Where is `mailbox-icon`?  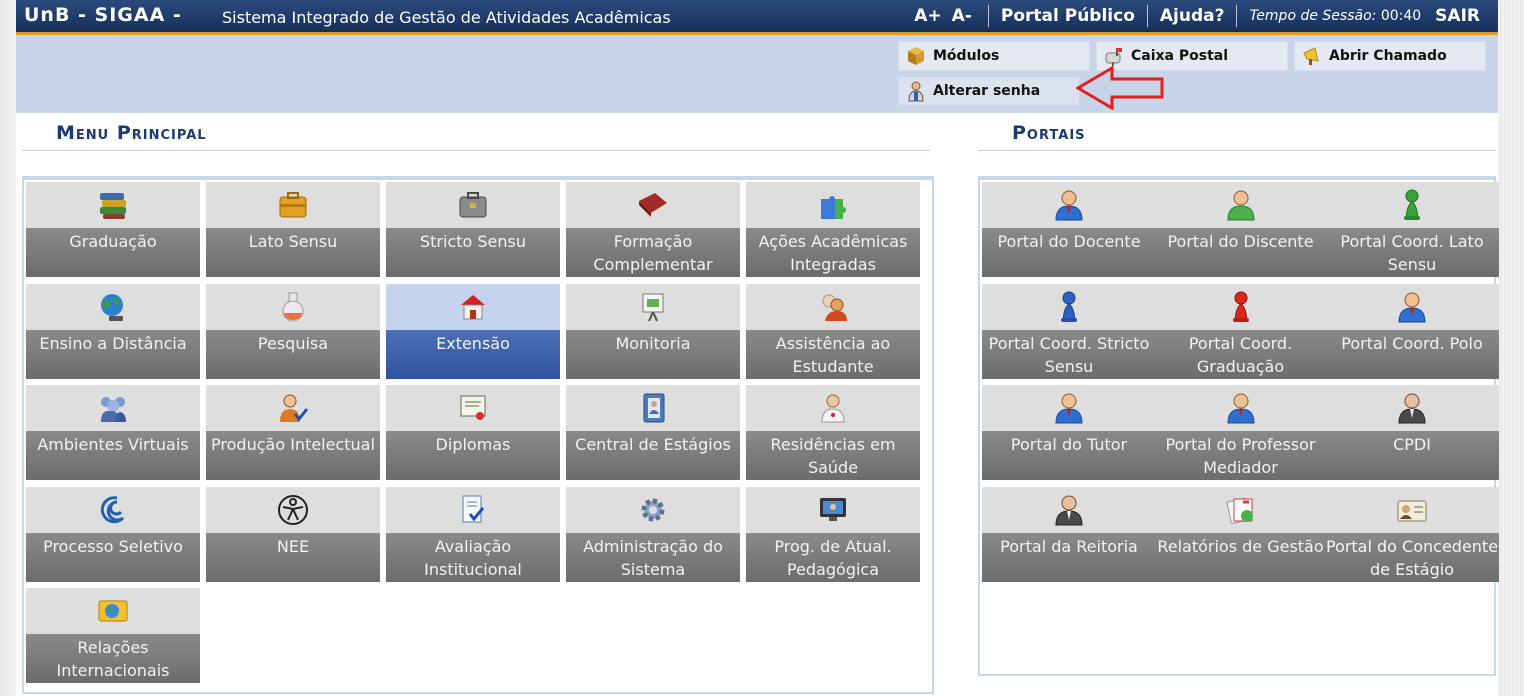 mailbox-icon is located at coordinates (1114, 56).